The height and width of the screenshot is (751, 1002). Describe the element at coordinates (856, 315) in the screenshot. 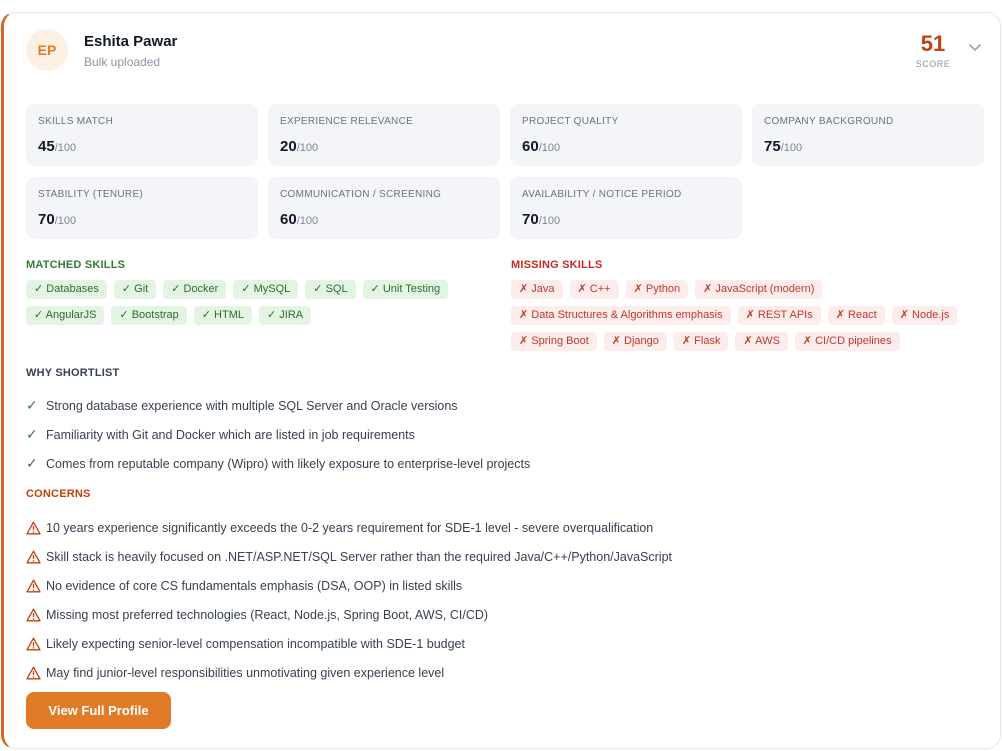

I see `missing-skill-chip: ✗ React` at that location.